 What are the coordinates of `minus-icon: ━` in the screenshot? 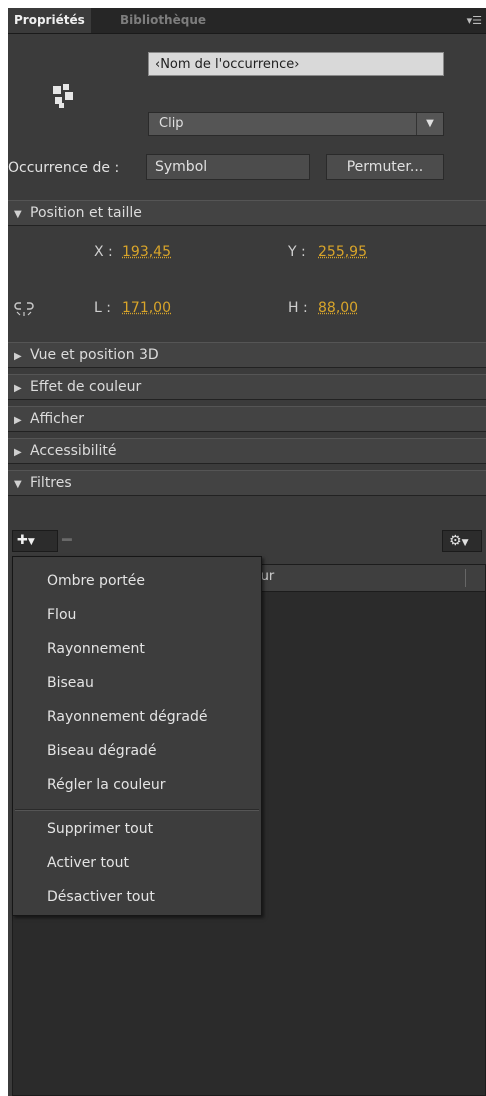 It's located at (67, 539).